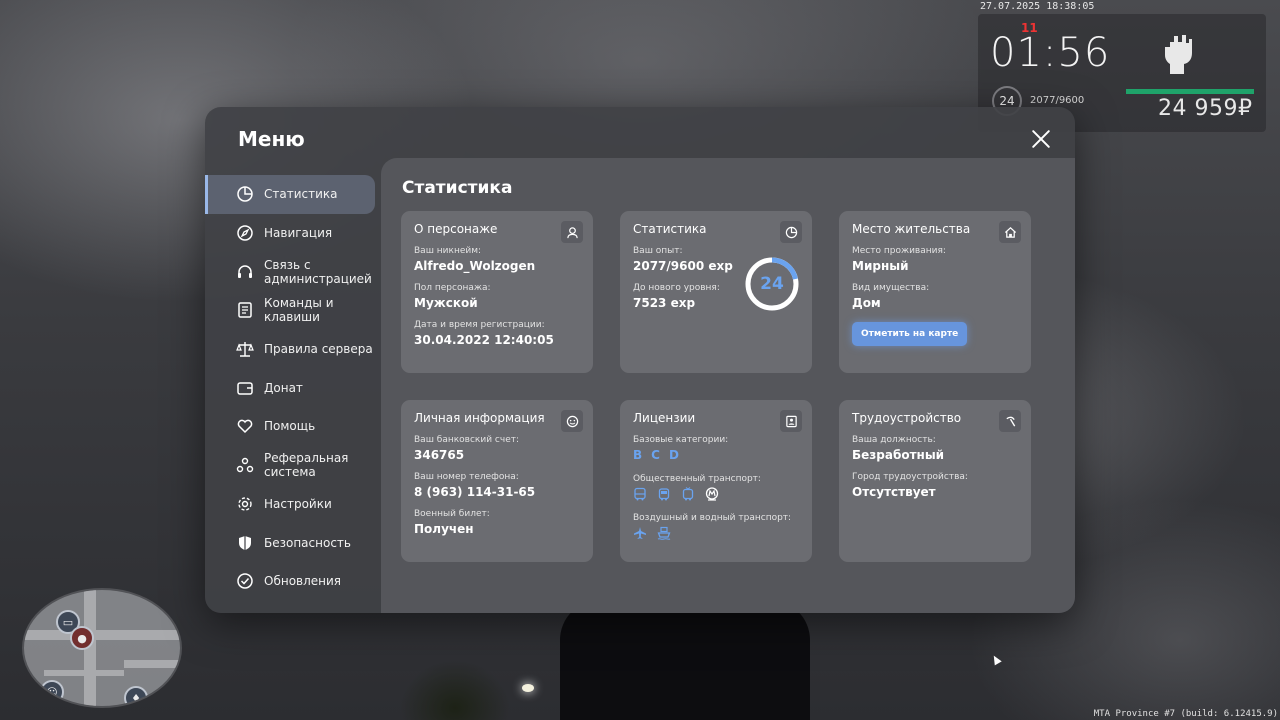 The height and width of the screenshot is (720, 1280). Describe the element at coordinates (245, 504) in the screenshot. I see `gear-icon` at that location.